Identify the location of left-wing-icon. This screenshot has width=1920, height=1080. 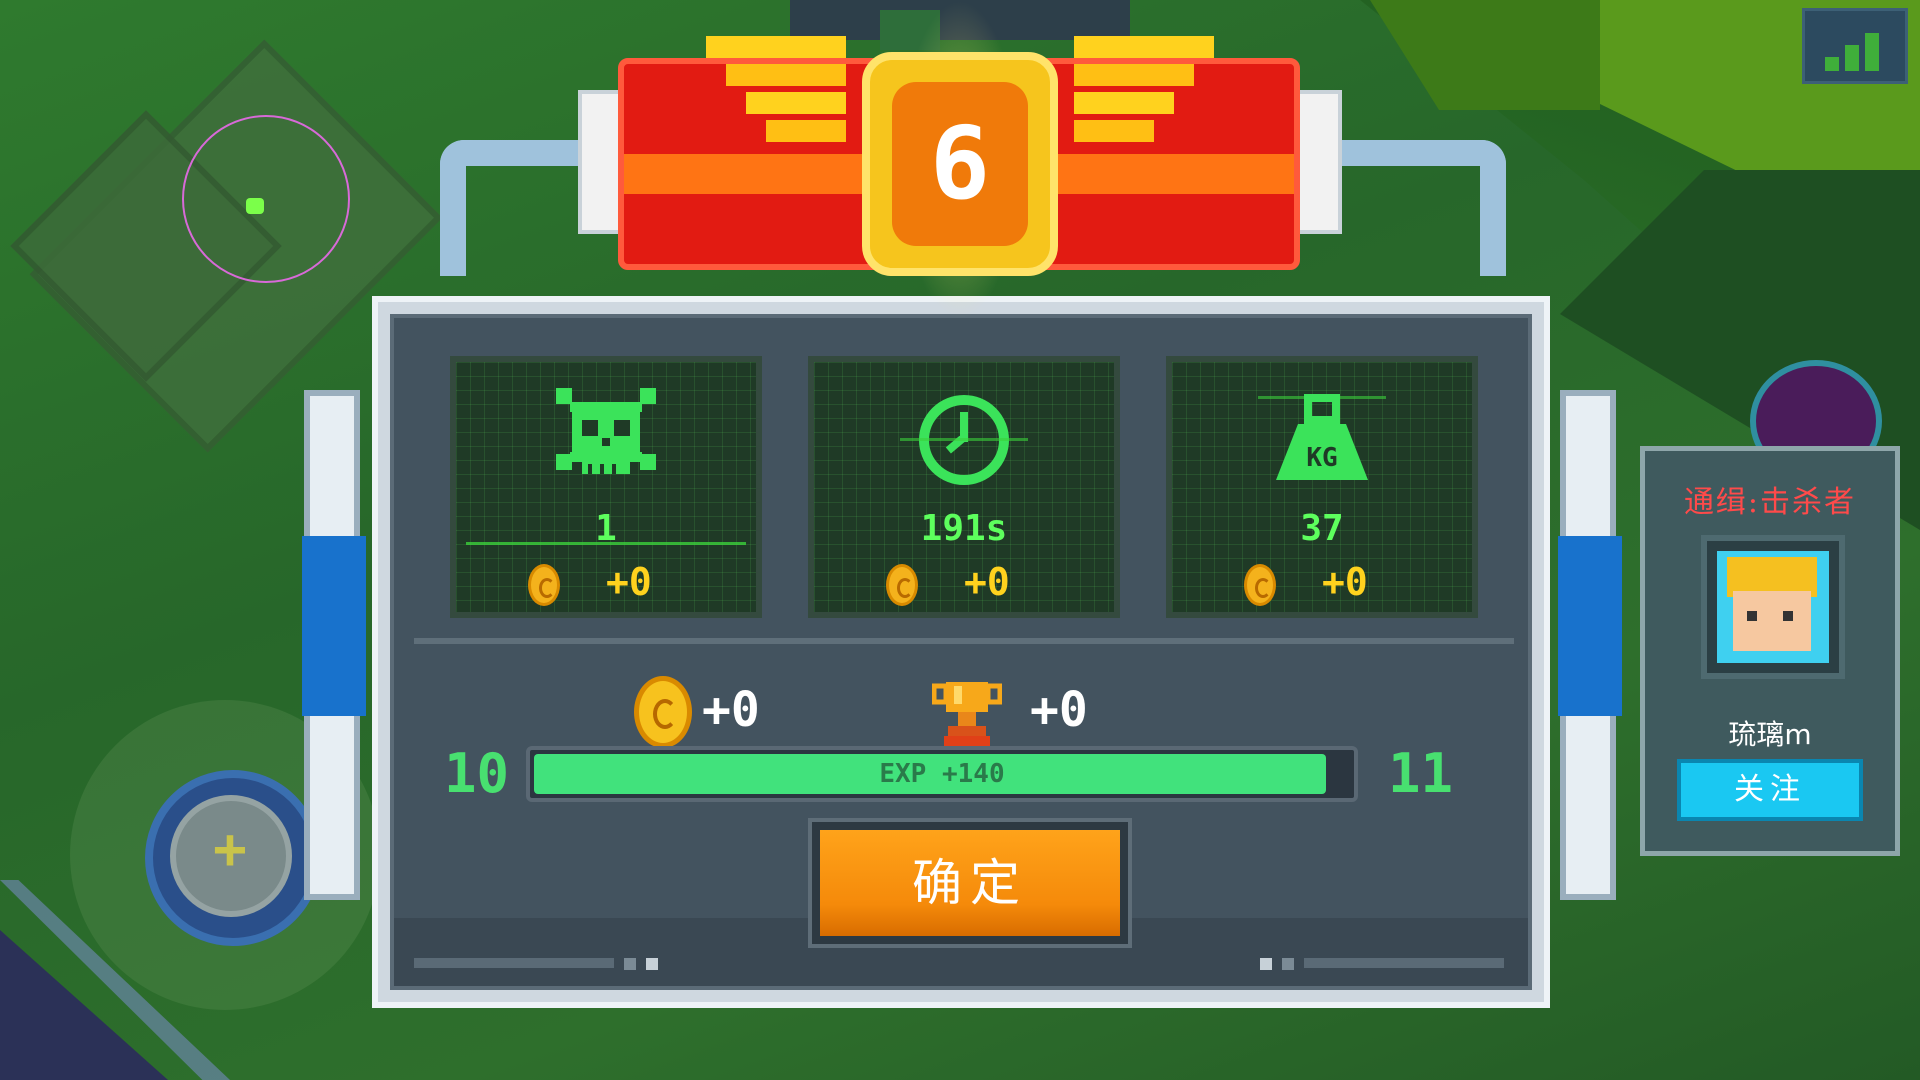
(776, 89).